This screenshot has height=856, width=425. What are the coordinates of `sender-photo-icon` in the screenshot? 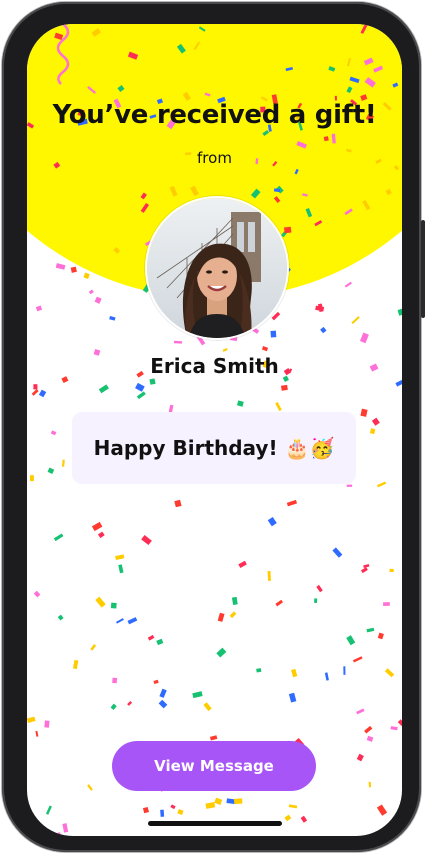 It's located at (217, 268).